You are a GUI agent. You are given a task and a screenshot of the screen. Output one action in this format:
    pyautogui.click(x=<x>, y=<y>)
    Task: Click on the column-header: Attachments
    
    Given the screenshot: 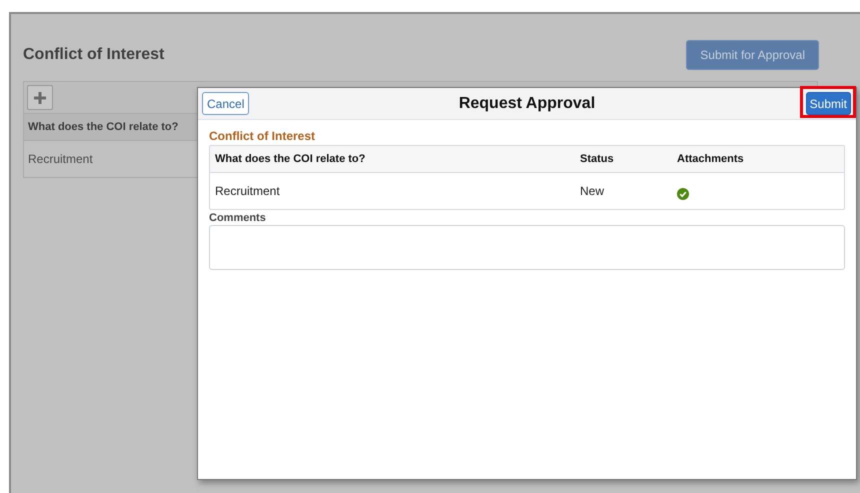 What is the action you would take?
    pyautogui.click(x=711, y=159)
    